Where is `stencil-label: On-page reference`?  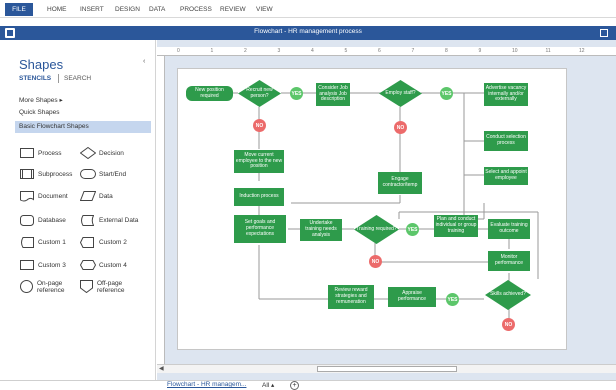
stencil-label: On-page reference is located at coordinates (51, 287).